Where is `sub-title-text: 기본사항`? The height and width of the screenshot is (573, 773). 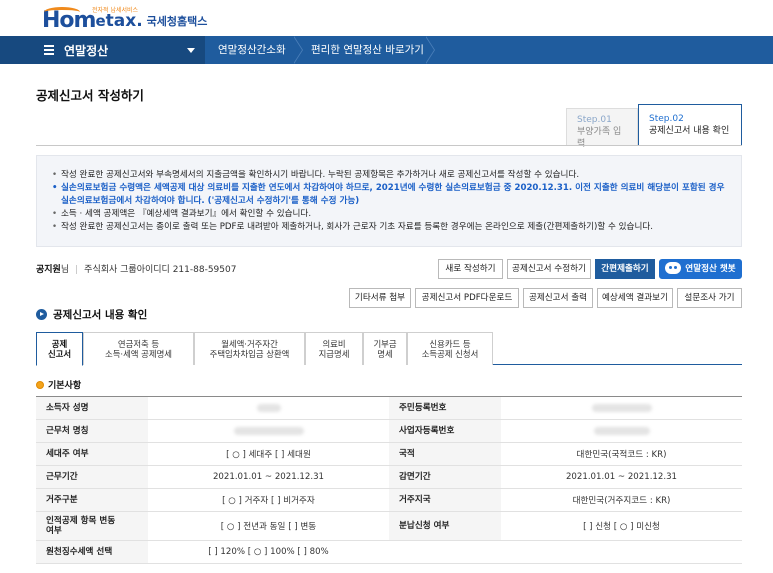
sub-title-text: 기본사항 is located at coordinates (65, 386).